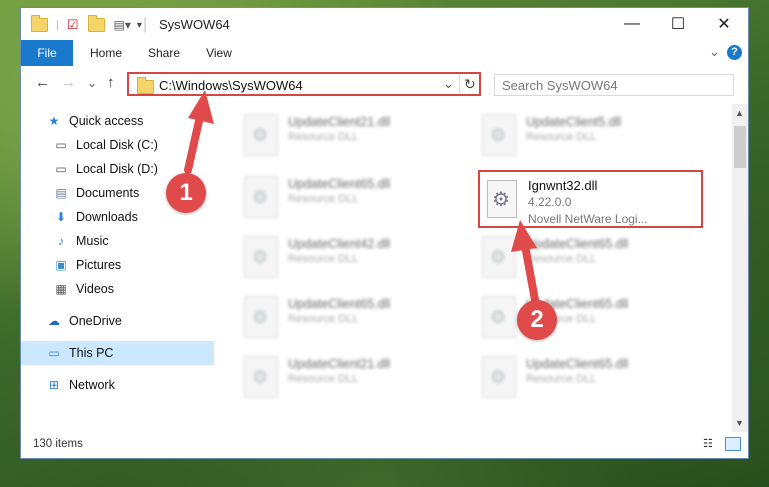 The height and width of the screenshot is (487, 769). What do you see at coordinates (201, 107) in the screenshot?
I see `arrow-1-head` at bounding box center [201, 107].